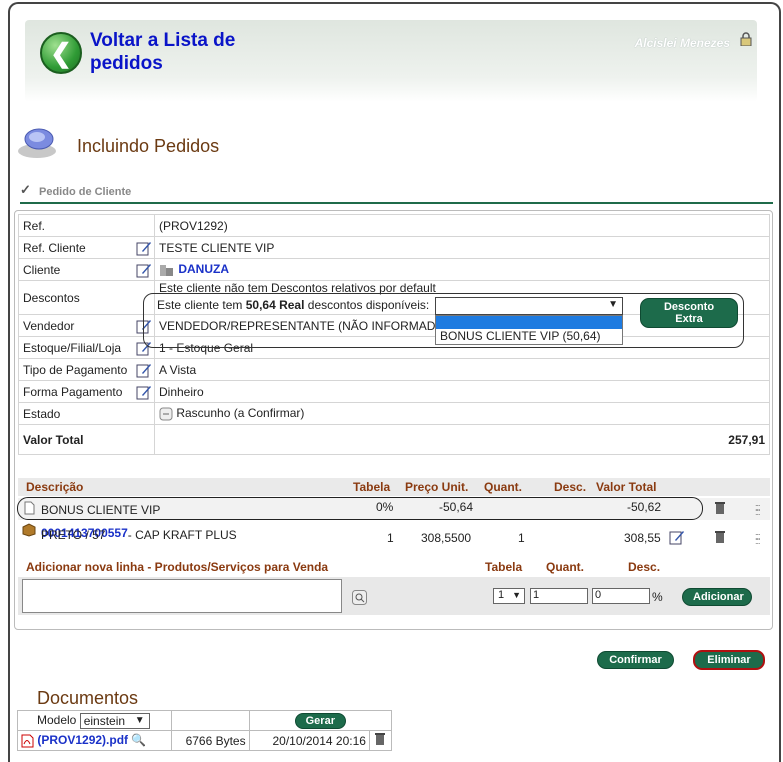  I want to click on estado-label: Estado, so click(86, 413).